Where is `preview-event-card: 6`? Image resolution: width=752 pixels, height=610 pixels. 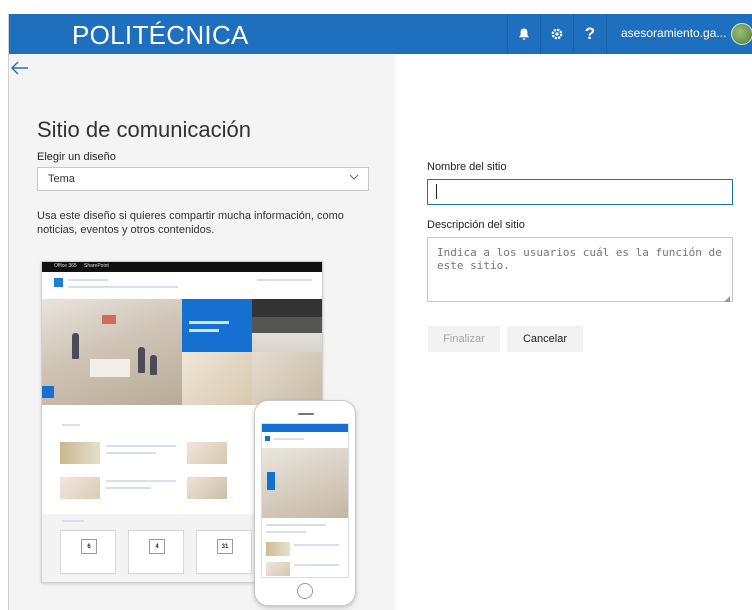
preview-event-card: 6 is located at coordinates (88, 552).